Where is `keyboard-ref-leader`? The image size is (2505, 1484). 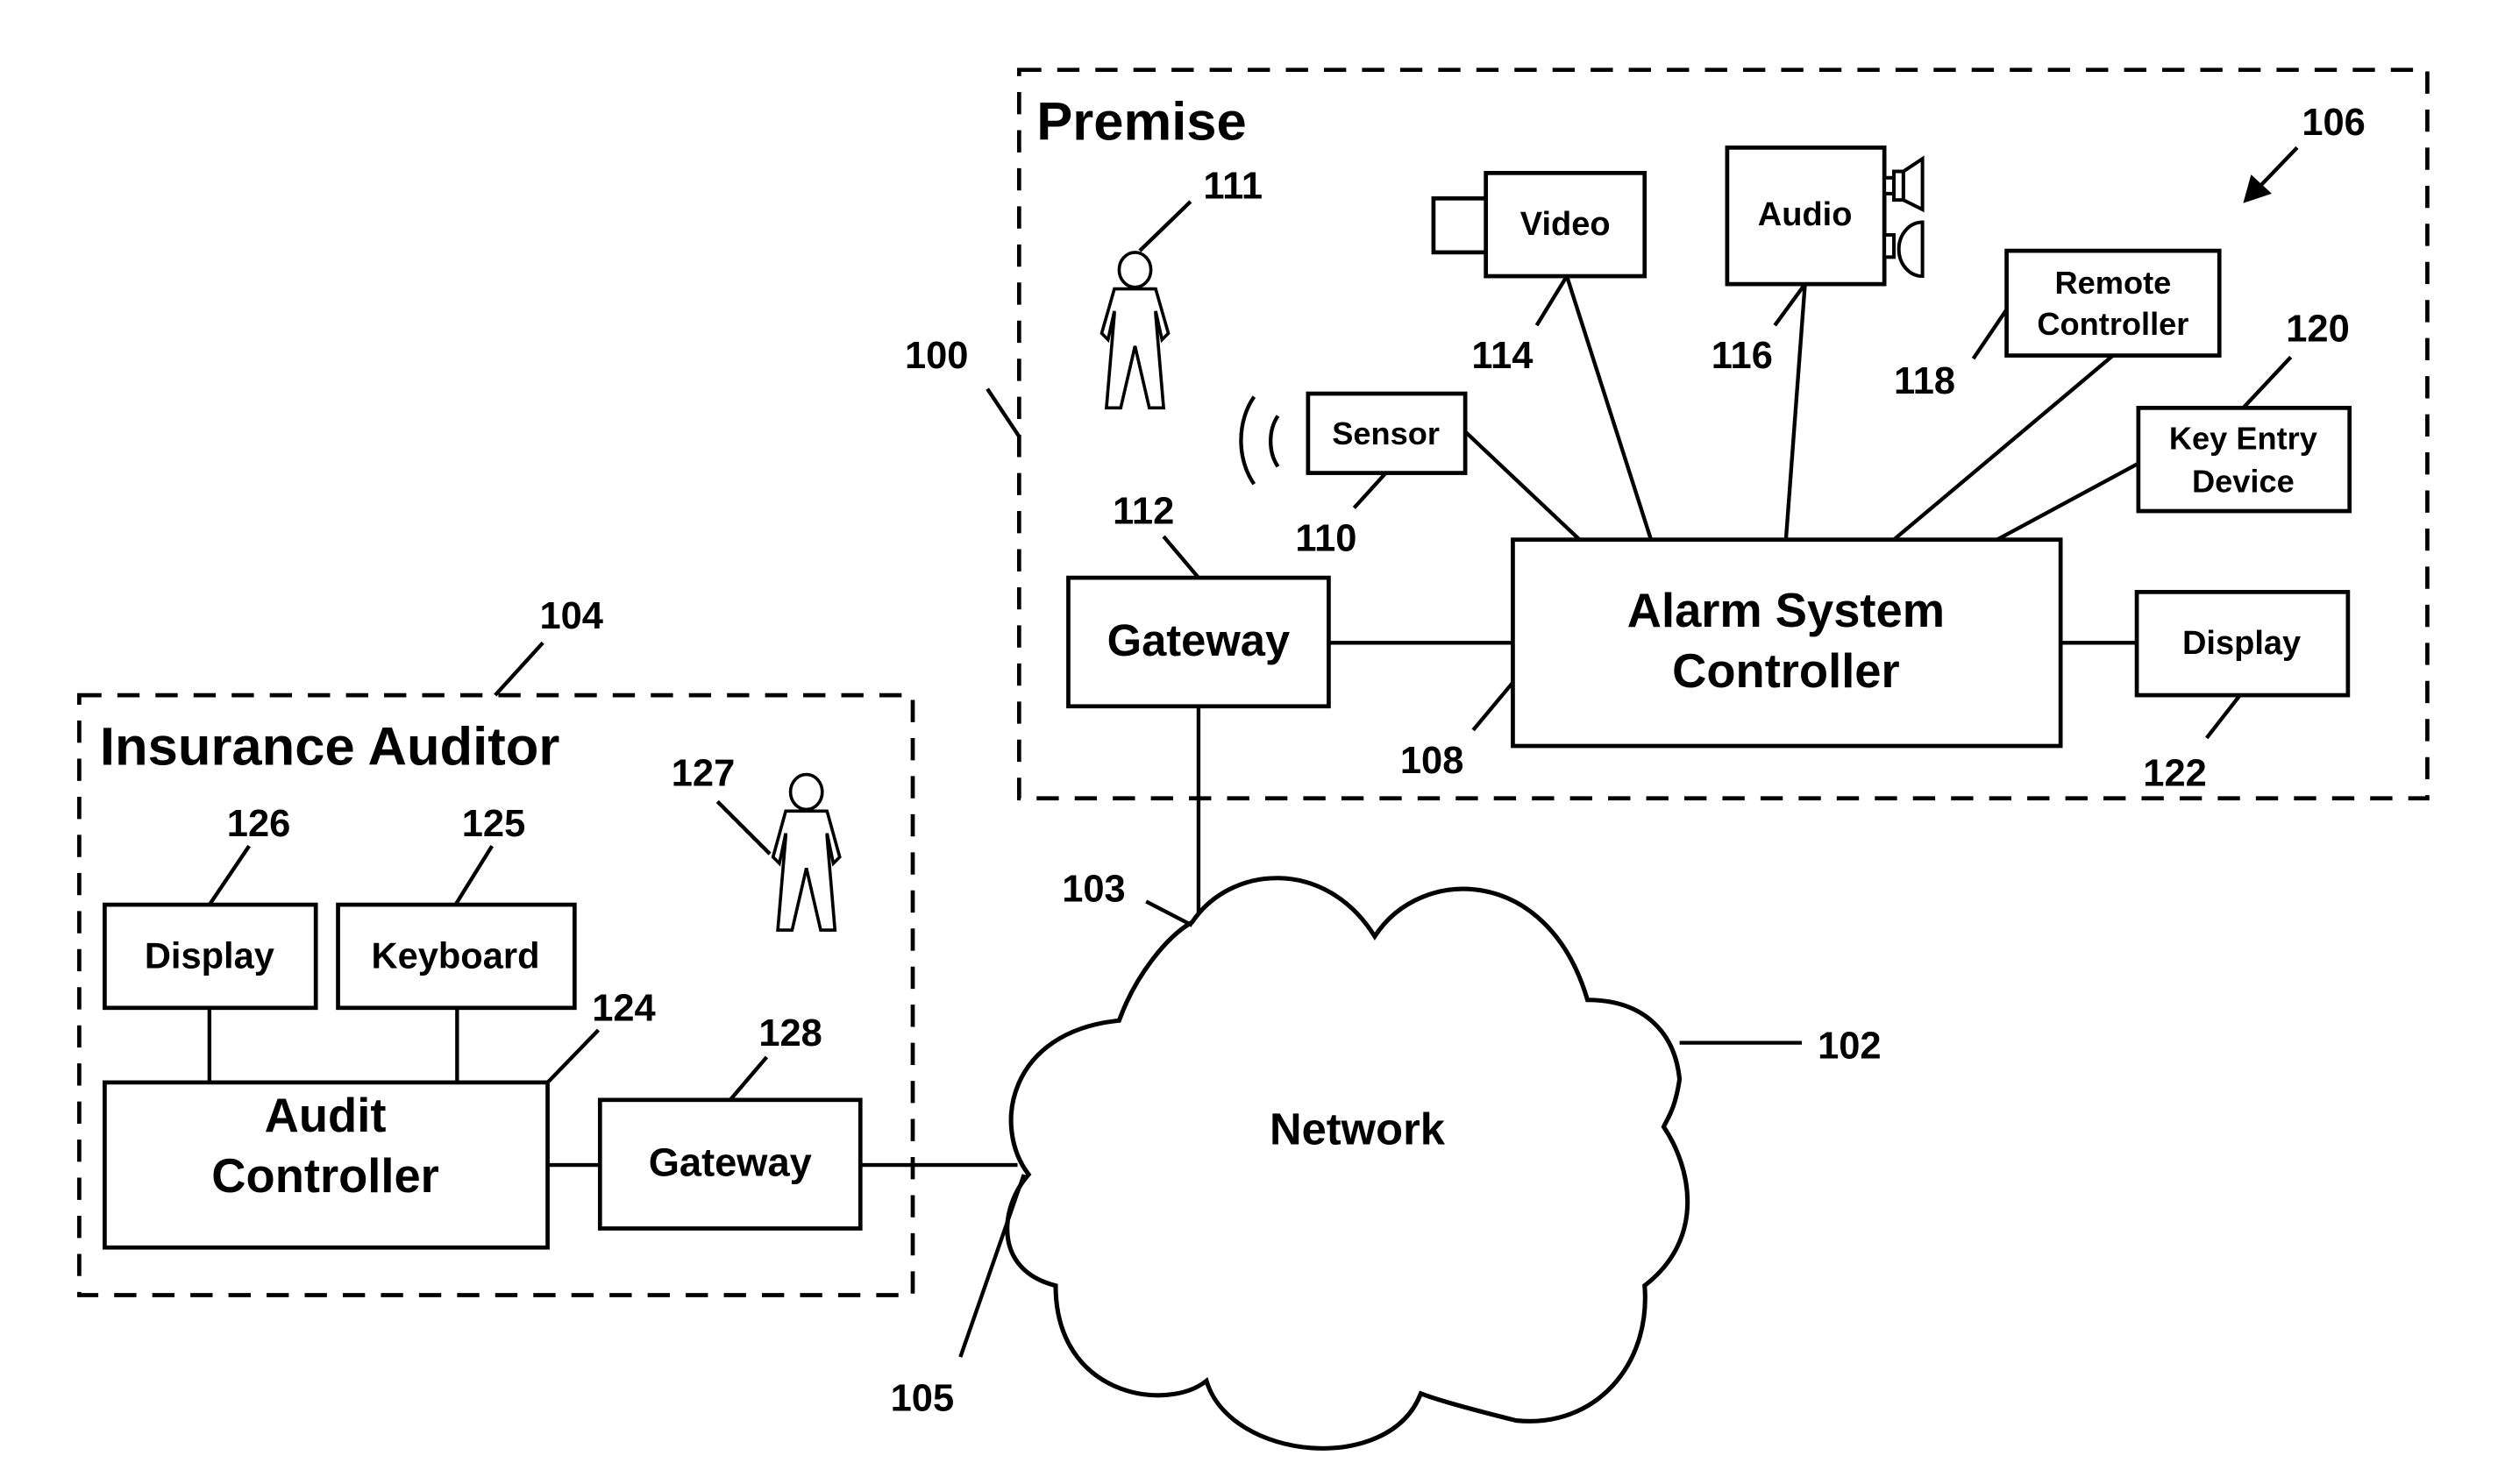 keyboard-ref-leader is located at coordinates (474, 875).